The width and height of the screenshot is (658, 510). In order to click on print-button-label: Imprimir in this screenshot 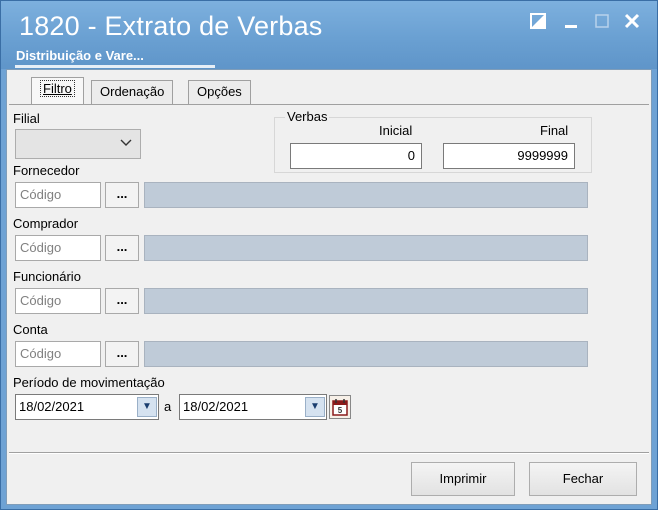, I will do `click(463, 478)`.